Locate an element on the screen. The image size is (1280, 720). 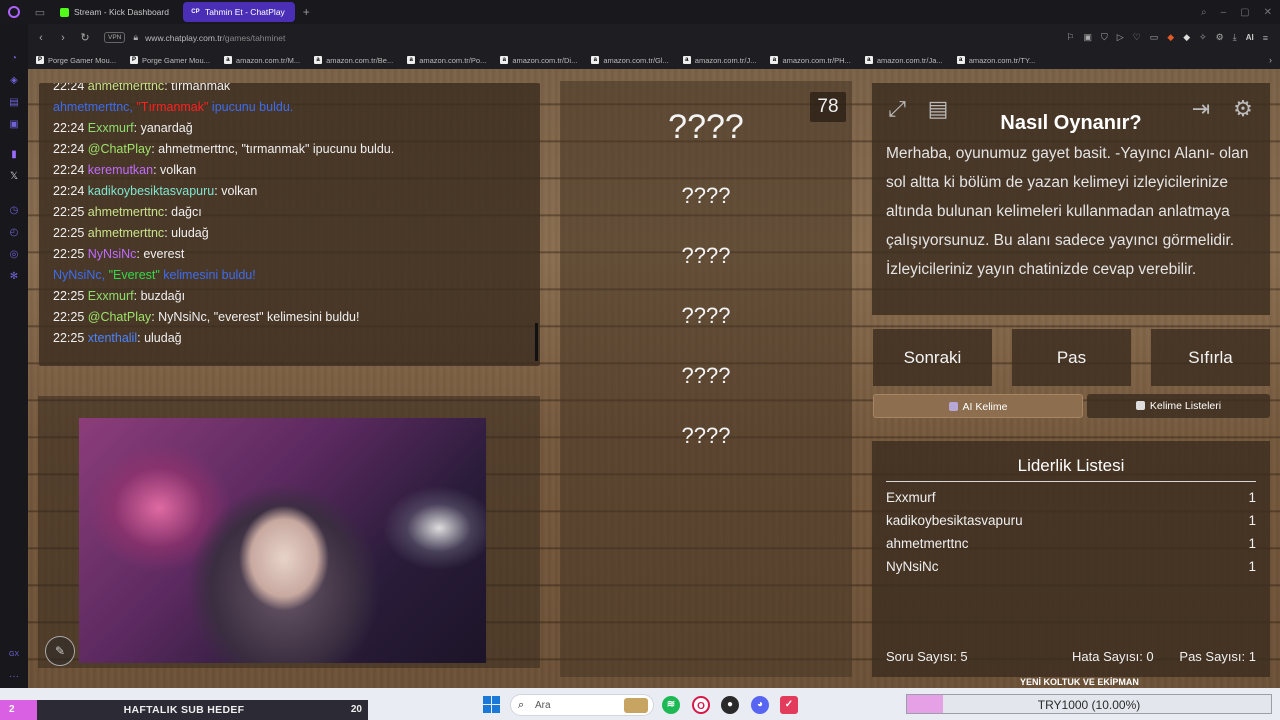
bookmarks-overflow-icon: › is located at coordinates (1270, 60).